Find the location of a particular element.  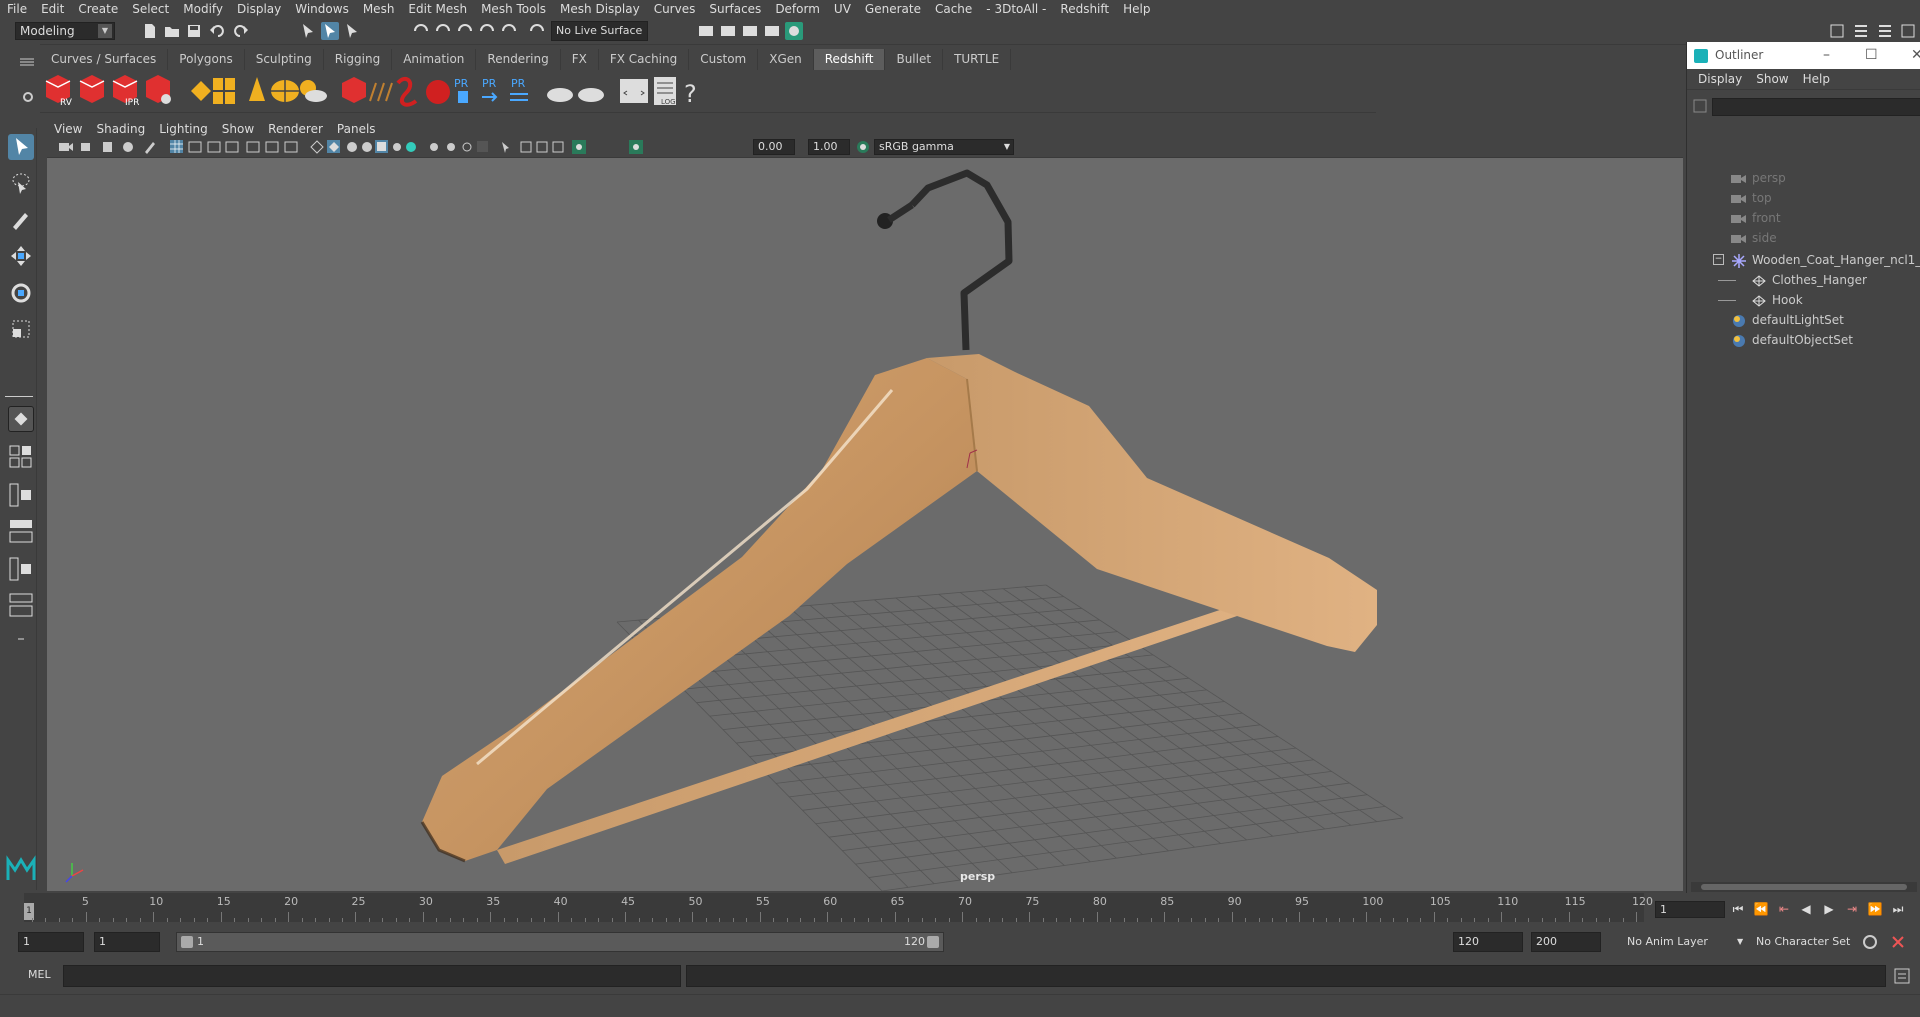

undo-icon is located at coordinates (218, 31).